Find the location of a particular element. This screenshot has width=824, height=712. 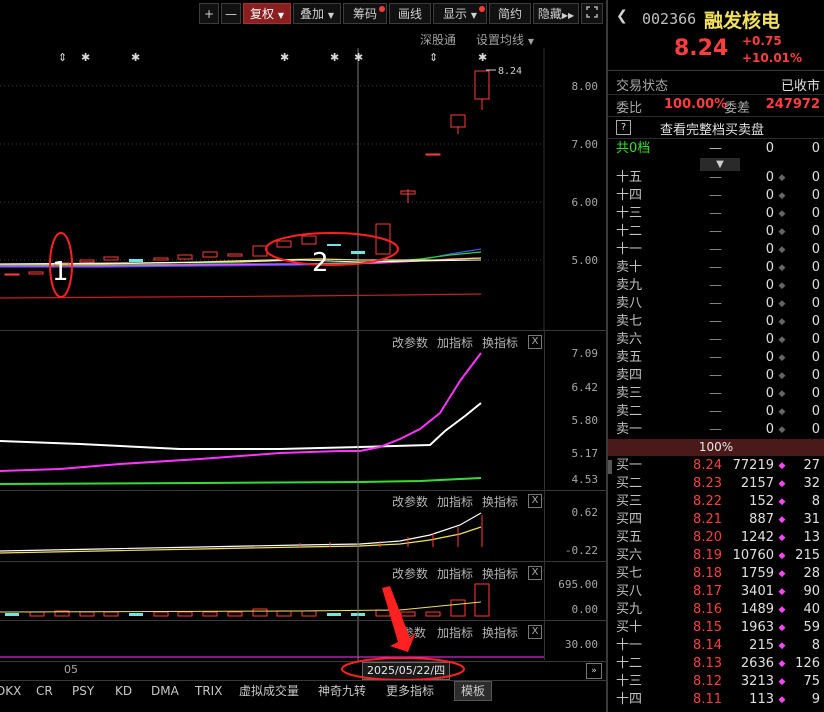

hide-button: 隐藏▶▶ is located at coordinates (556, 13).